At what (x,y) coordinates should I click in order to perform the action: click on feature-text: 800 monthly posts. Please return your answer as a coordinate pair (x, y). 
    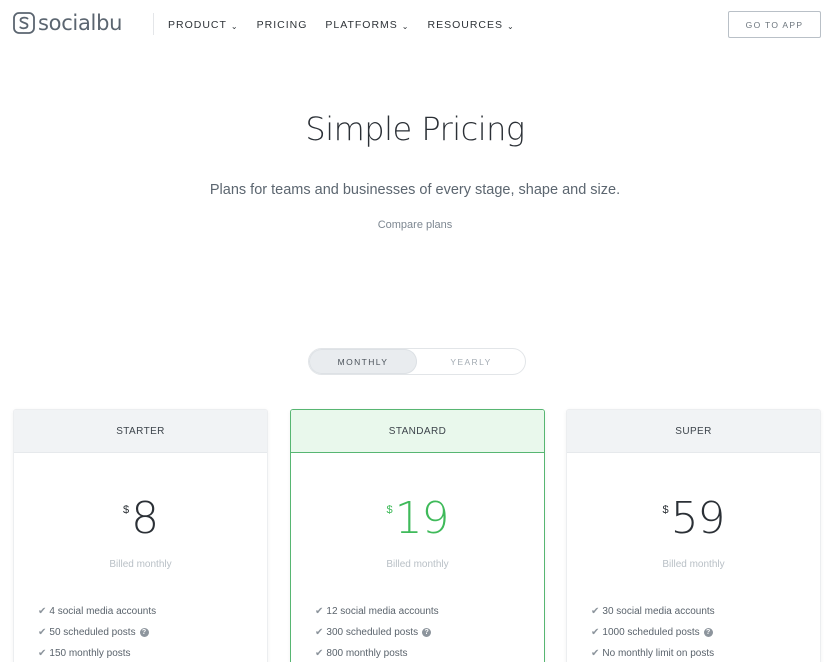
    Looking at the image, I should click on (367, 653).